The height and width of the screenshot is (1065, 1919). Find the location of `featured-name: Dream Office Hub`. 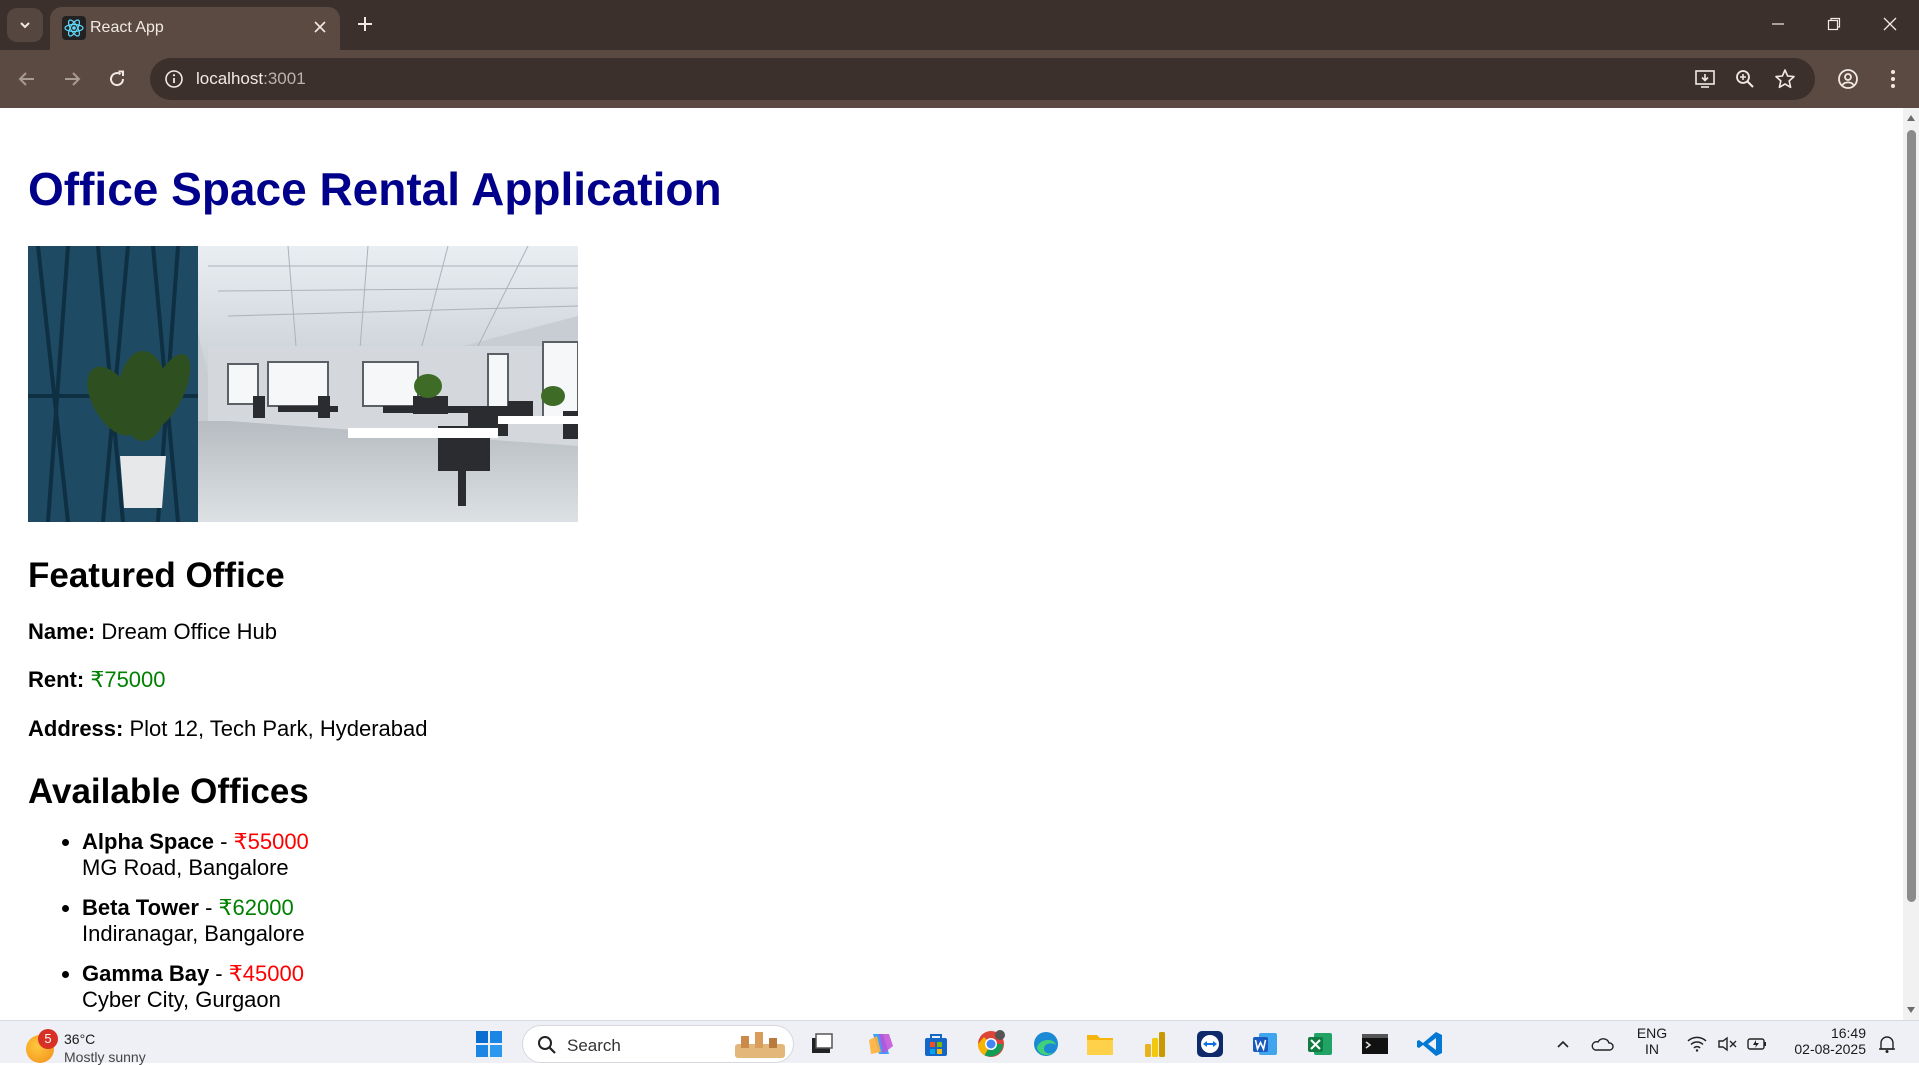

featured-name: Dream Office Hub is located at coordinates (189, 631).